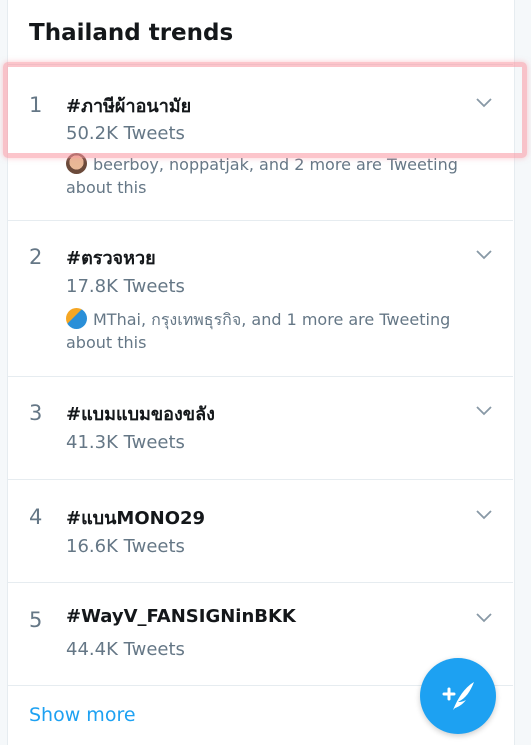  What do you see at coordinates (36, 105) in the screenshot?
I see `trend-rank: 1` at bounding box center [36, 105].